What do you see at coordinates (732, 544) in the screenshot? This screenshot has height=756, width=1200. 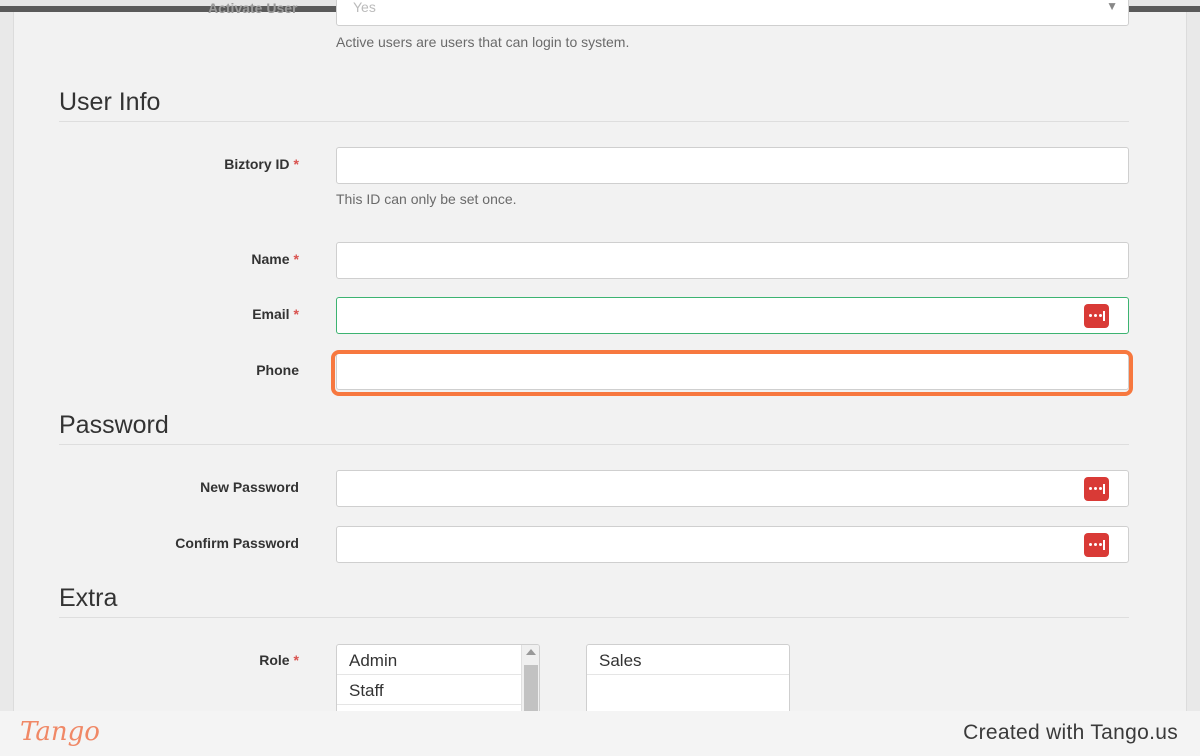 I see `confirm-password-input` at bounding box center [732, 544].